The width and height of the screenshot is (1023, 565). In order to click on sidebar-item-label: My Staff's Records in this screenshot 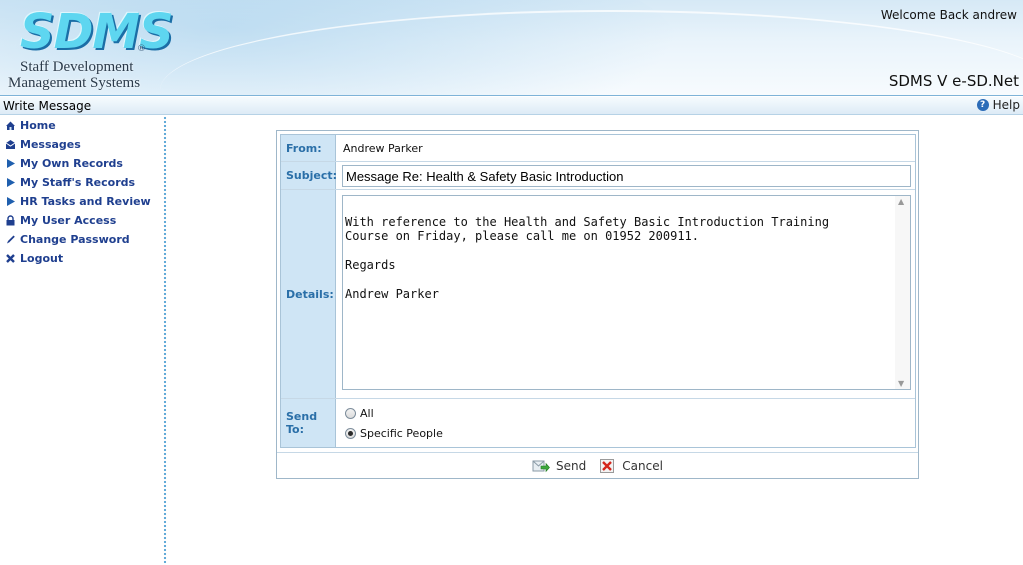, I will do `click(78, 182)`.